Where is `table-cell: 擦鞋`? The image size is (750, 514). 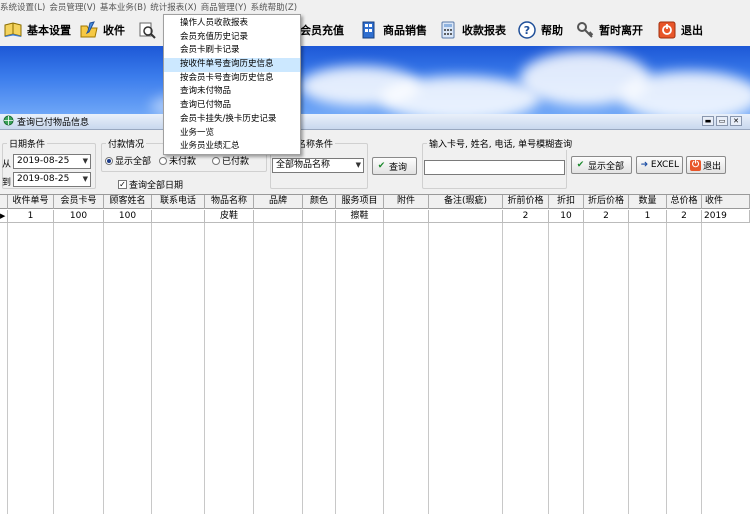
table-cell: 擦鞋 is located at coordinates (360, 216).